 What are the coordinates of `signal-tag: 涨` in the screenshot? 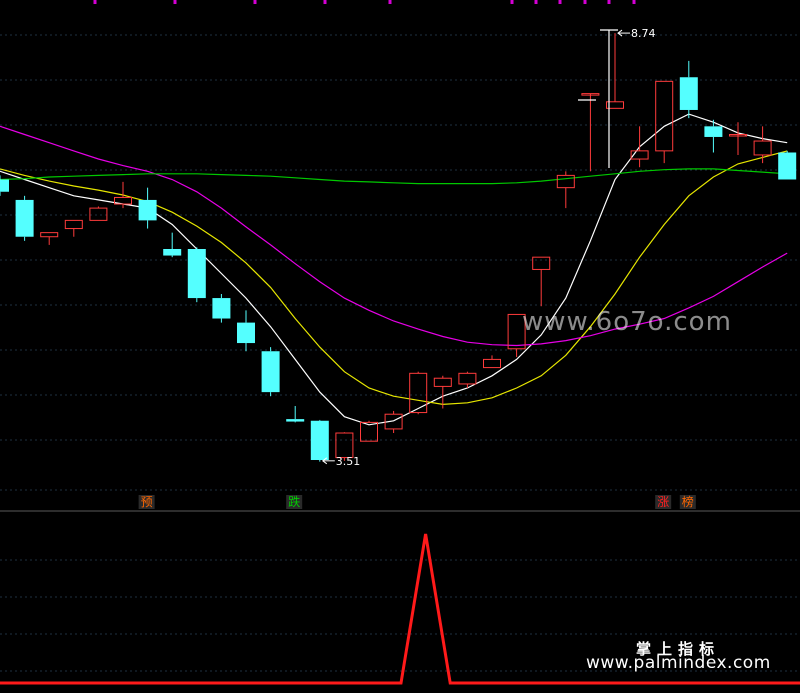 It's located at (663, 501).